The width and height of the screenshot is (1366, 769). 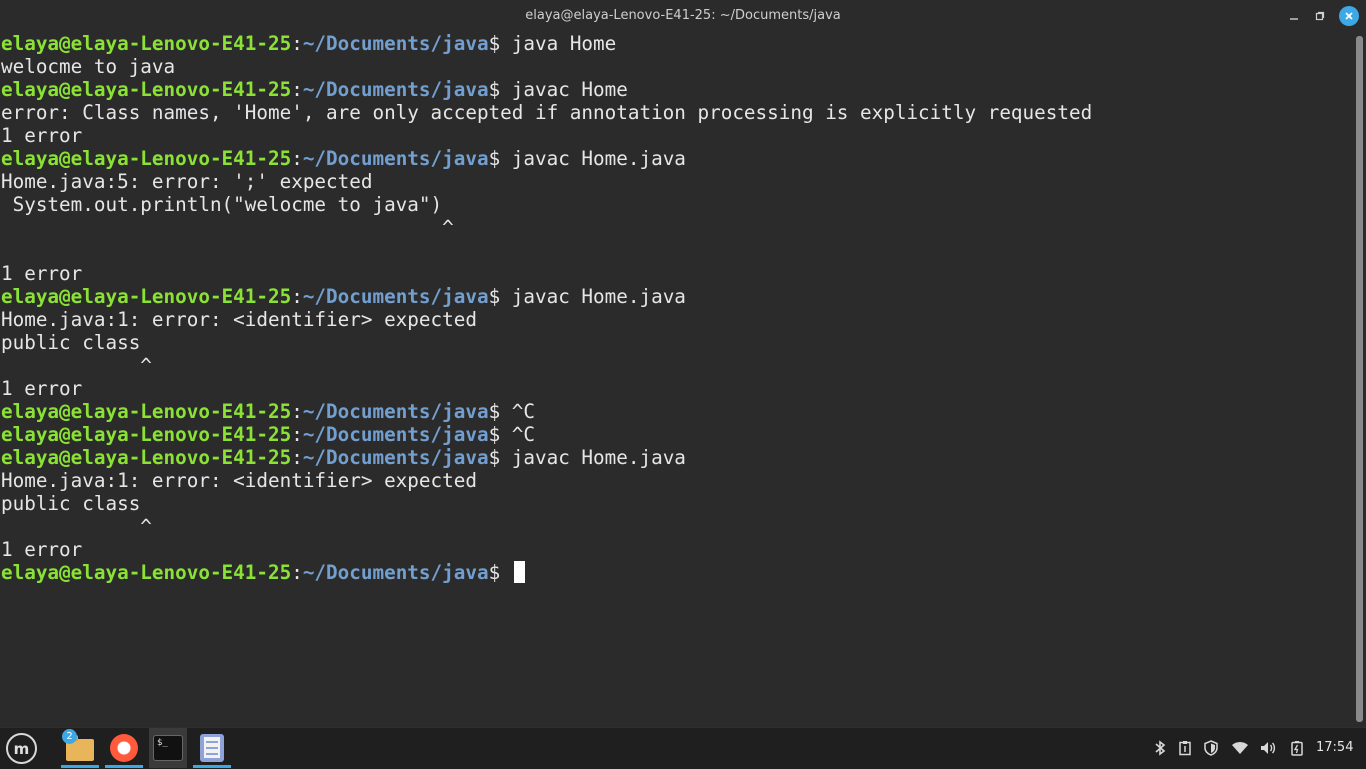 What do you see at coordinates (1294, 16) in the screenshot?
I see `minimize-icon` at bounding box center [1294, 16].